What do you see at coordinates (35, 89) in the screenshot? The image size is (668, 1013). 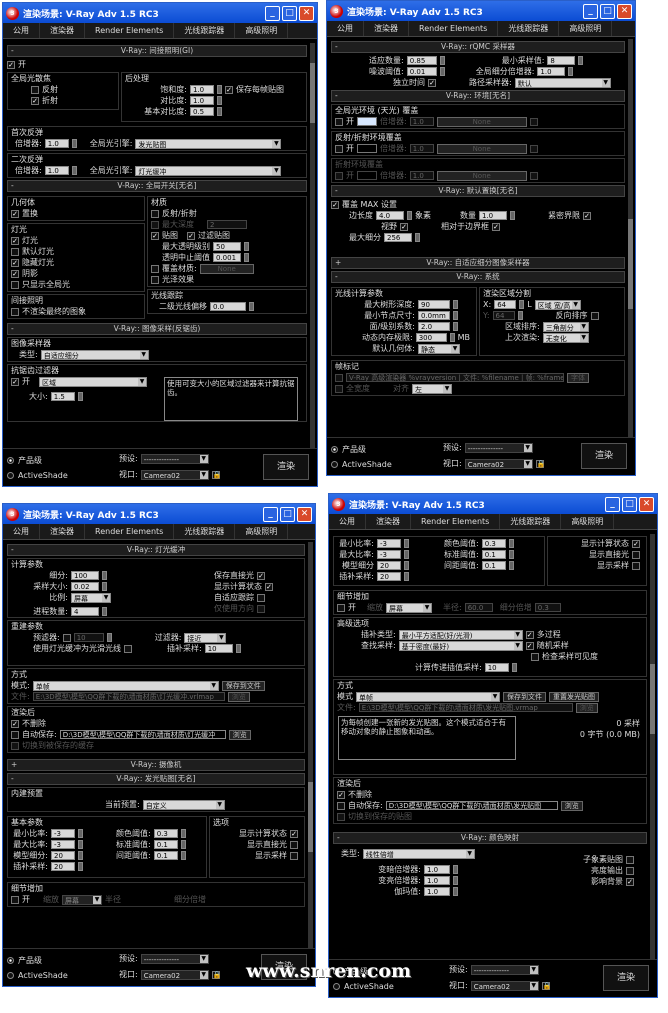 I see `reflective-checkbox` at bounding box center [35, 89].